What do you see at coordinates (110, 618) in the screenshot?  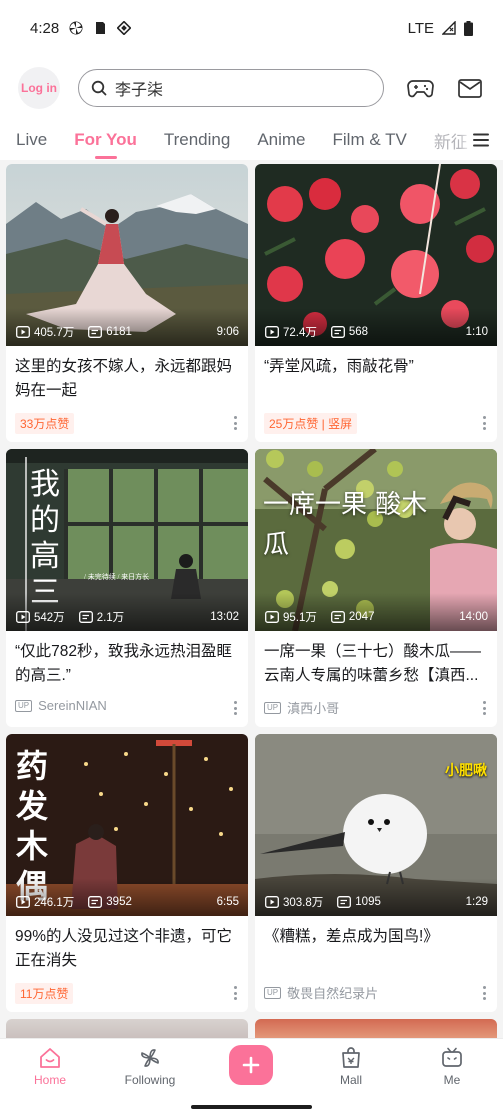 I see `comment-count: 2.1万` at bounding box center [110, 618].